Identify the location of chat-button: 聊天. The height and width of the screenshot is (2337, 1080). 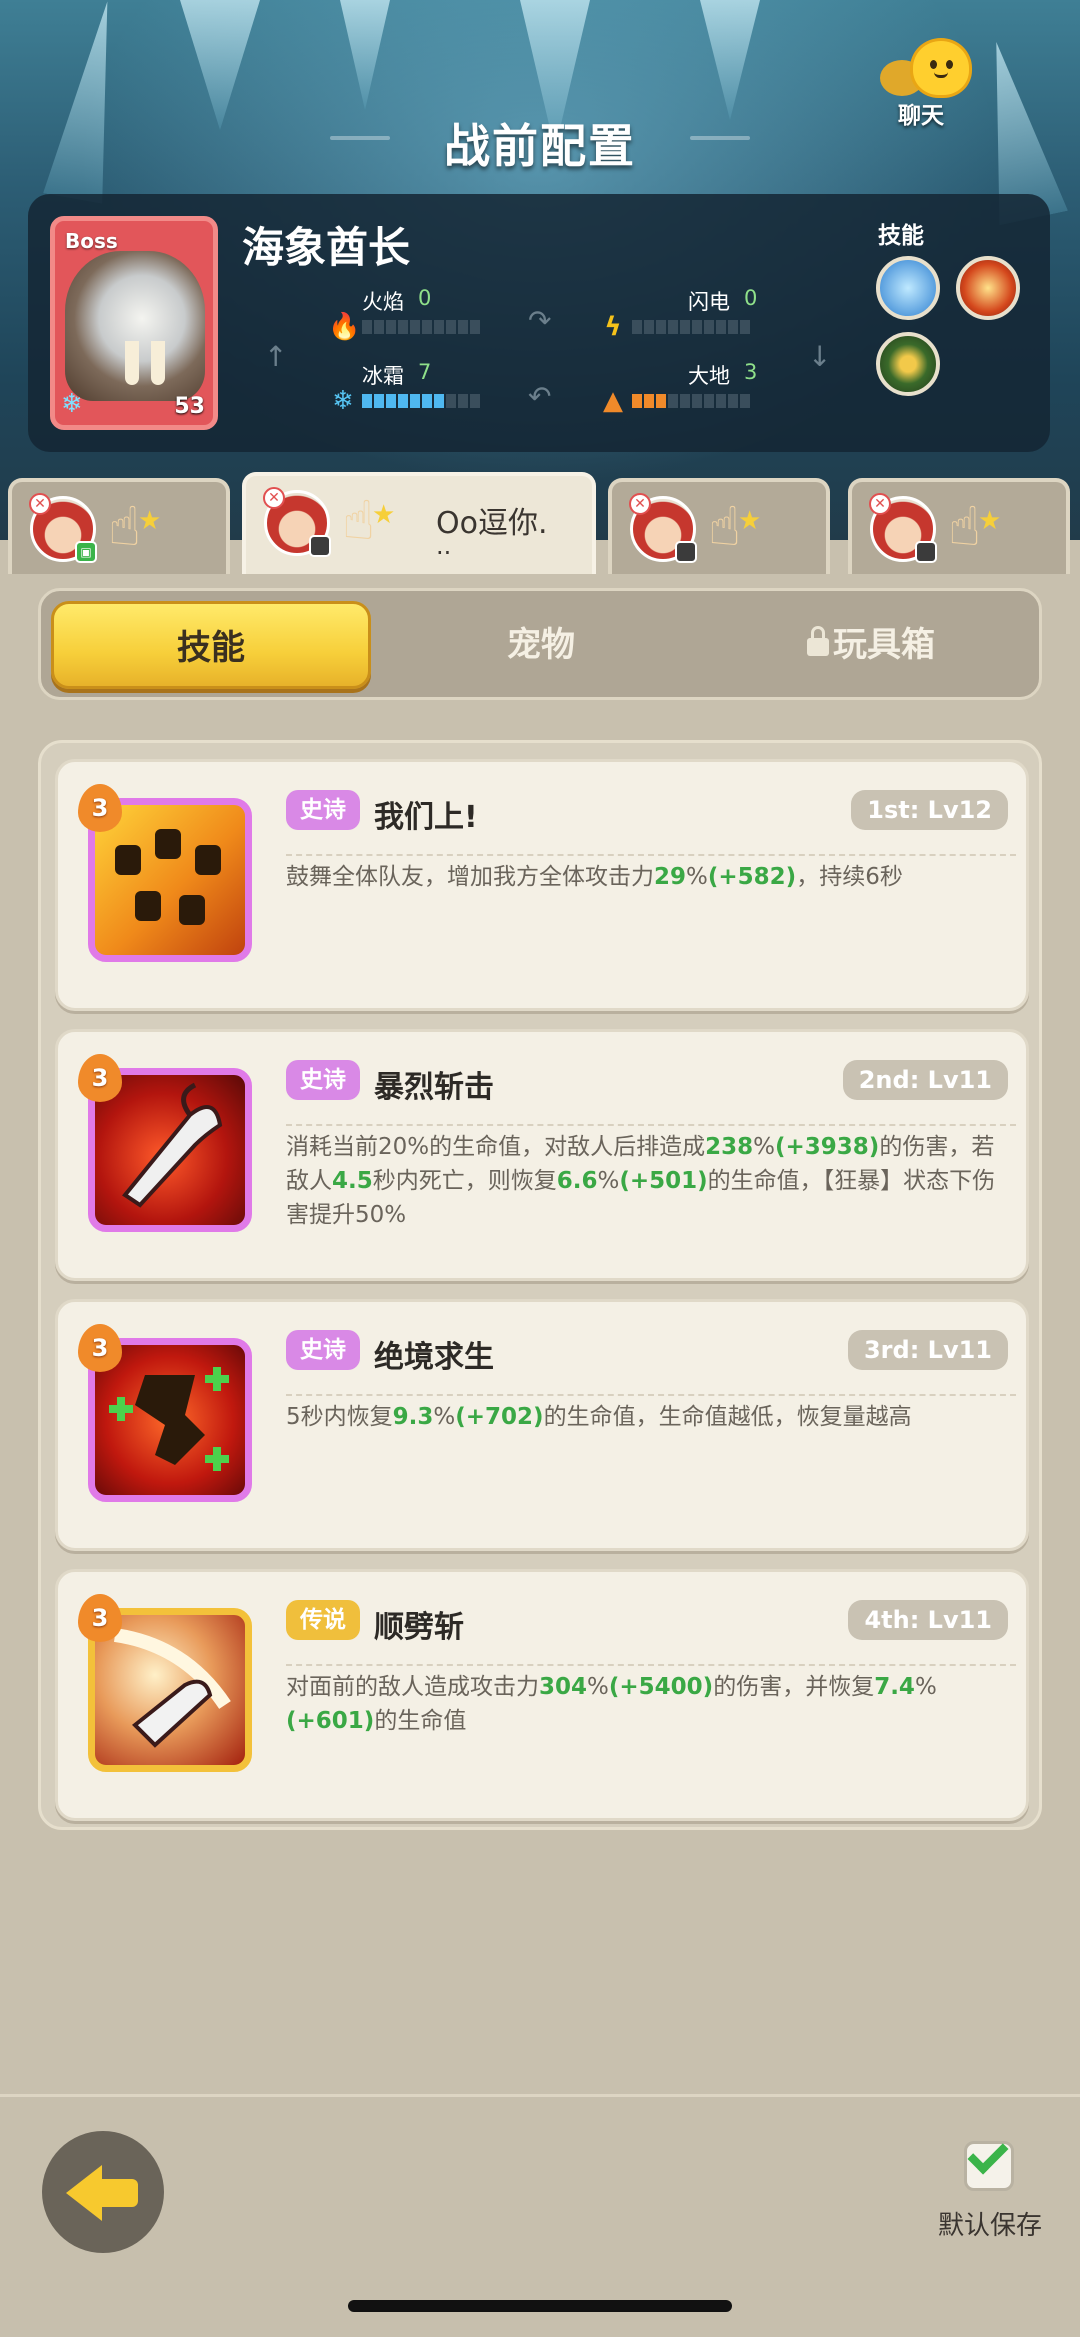
(935, 80).